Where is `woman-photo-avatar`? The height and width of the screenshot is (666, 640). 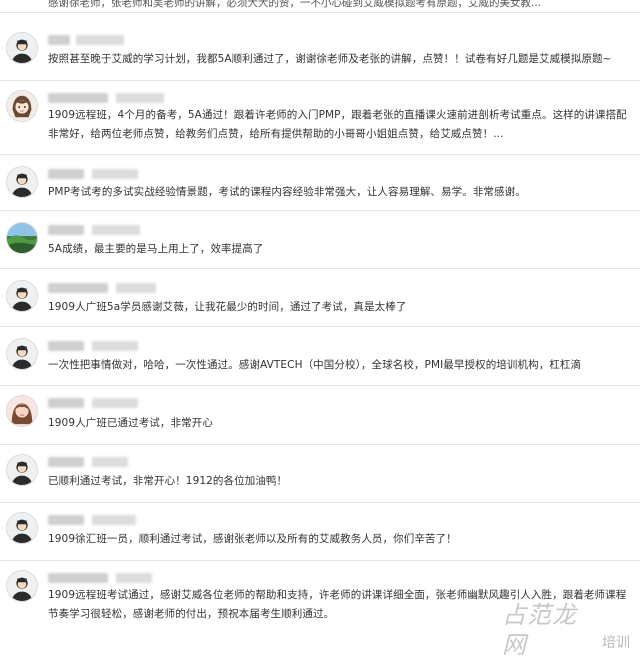 woman-photo-avatar is located at coordinates (22, 411).